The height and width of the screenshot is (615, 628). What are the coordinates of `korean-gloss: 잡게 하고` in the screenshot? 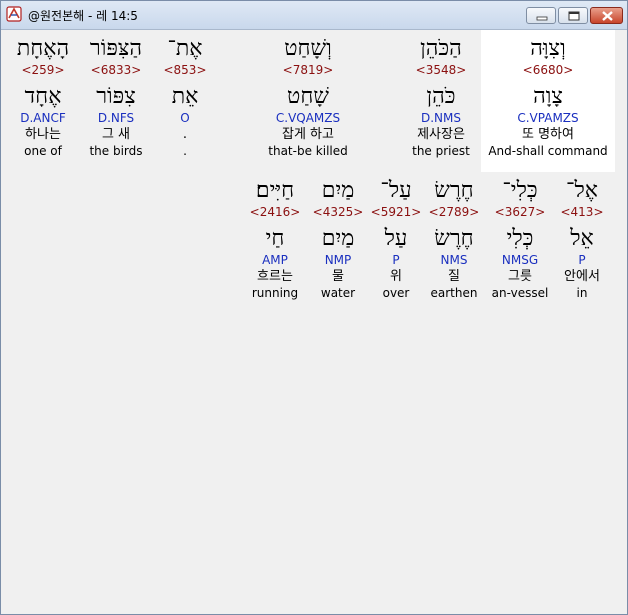 It's located at (308, 134).